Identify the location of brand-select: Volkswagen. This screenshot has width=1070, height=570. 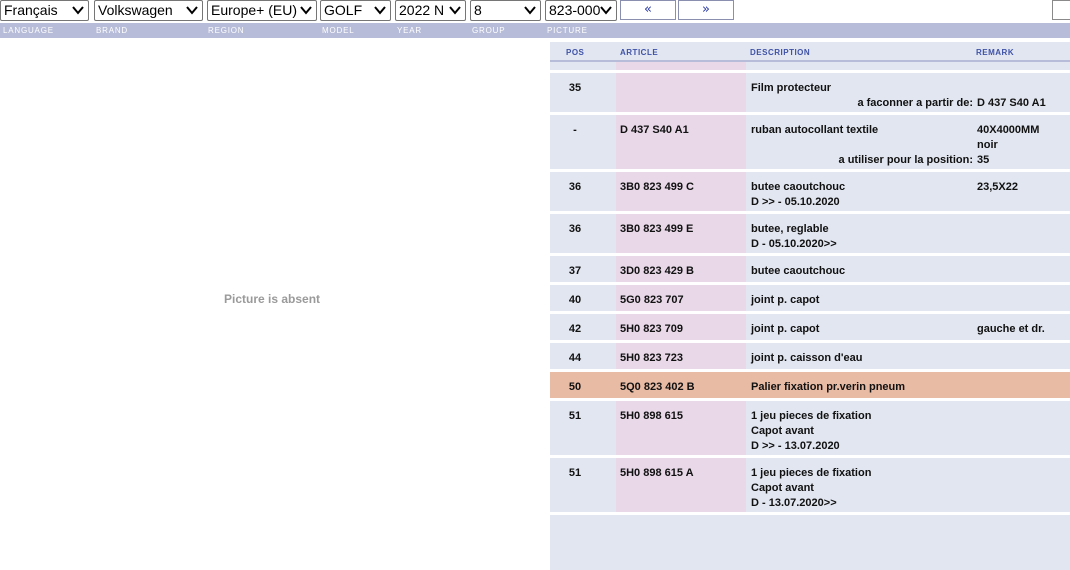
(148, 10).